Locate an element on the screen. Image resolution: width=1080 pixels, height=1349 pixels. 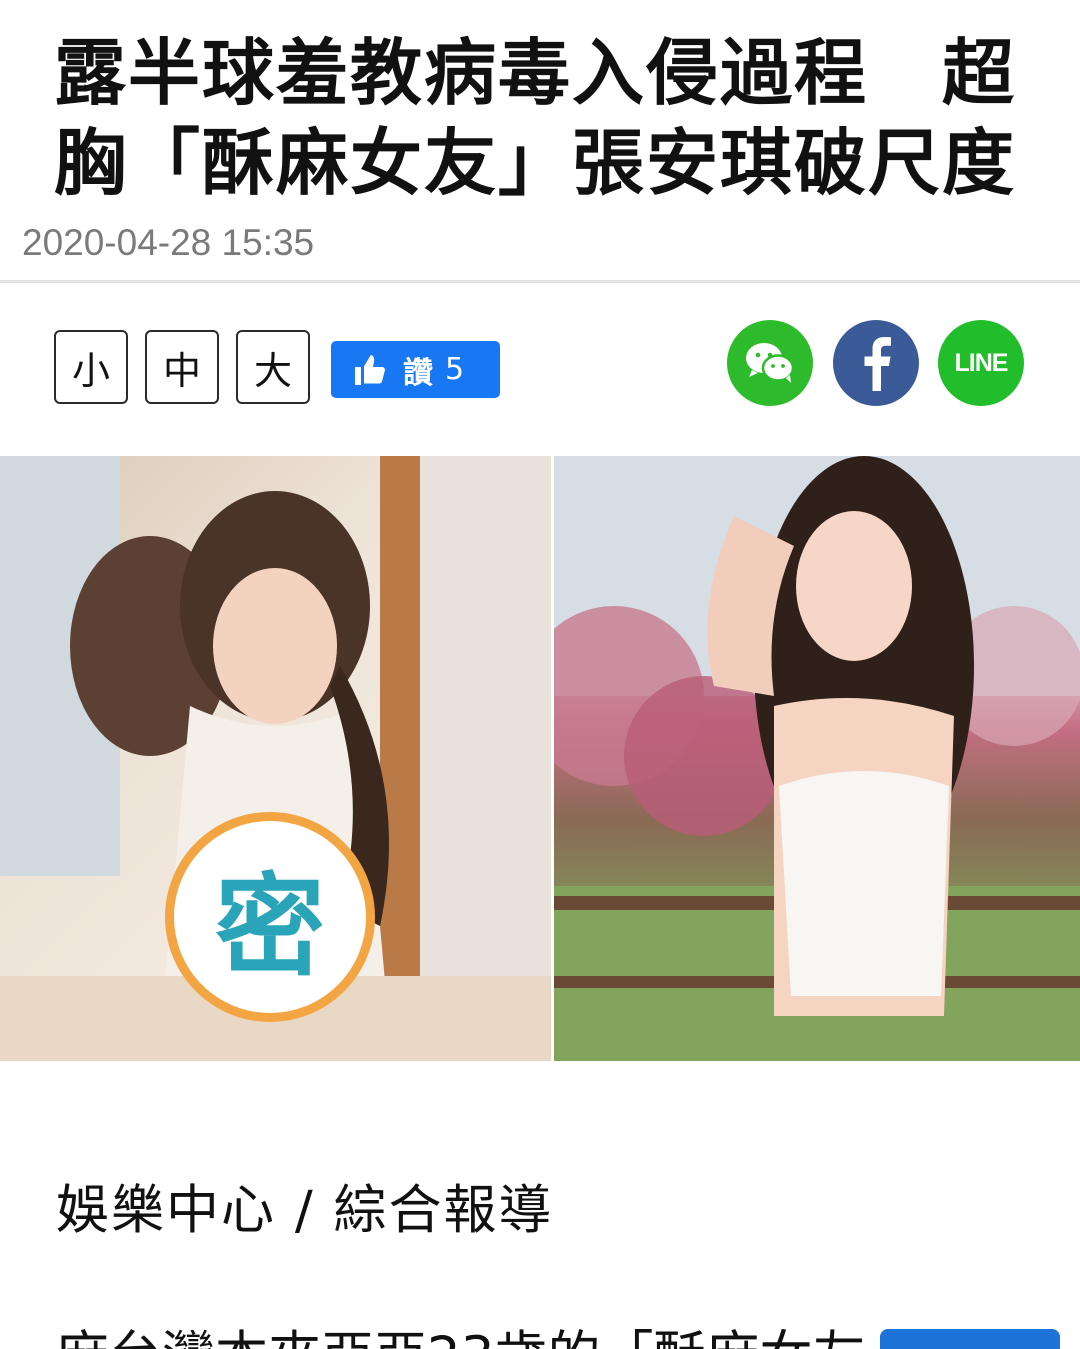
censor-badge: 密 is located at coordinates (270, 917).